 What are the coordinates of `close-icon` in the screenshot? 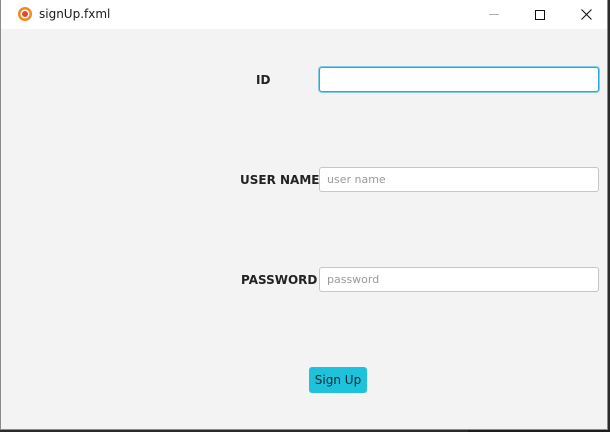 It's located at (586, 14).